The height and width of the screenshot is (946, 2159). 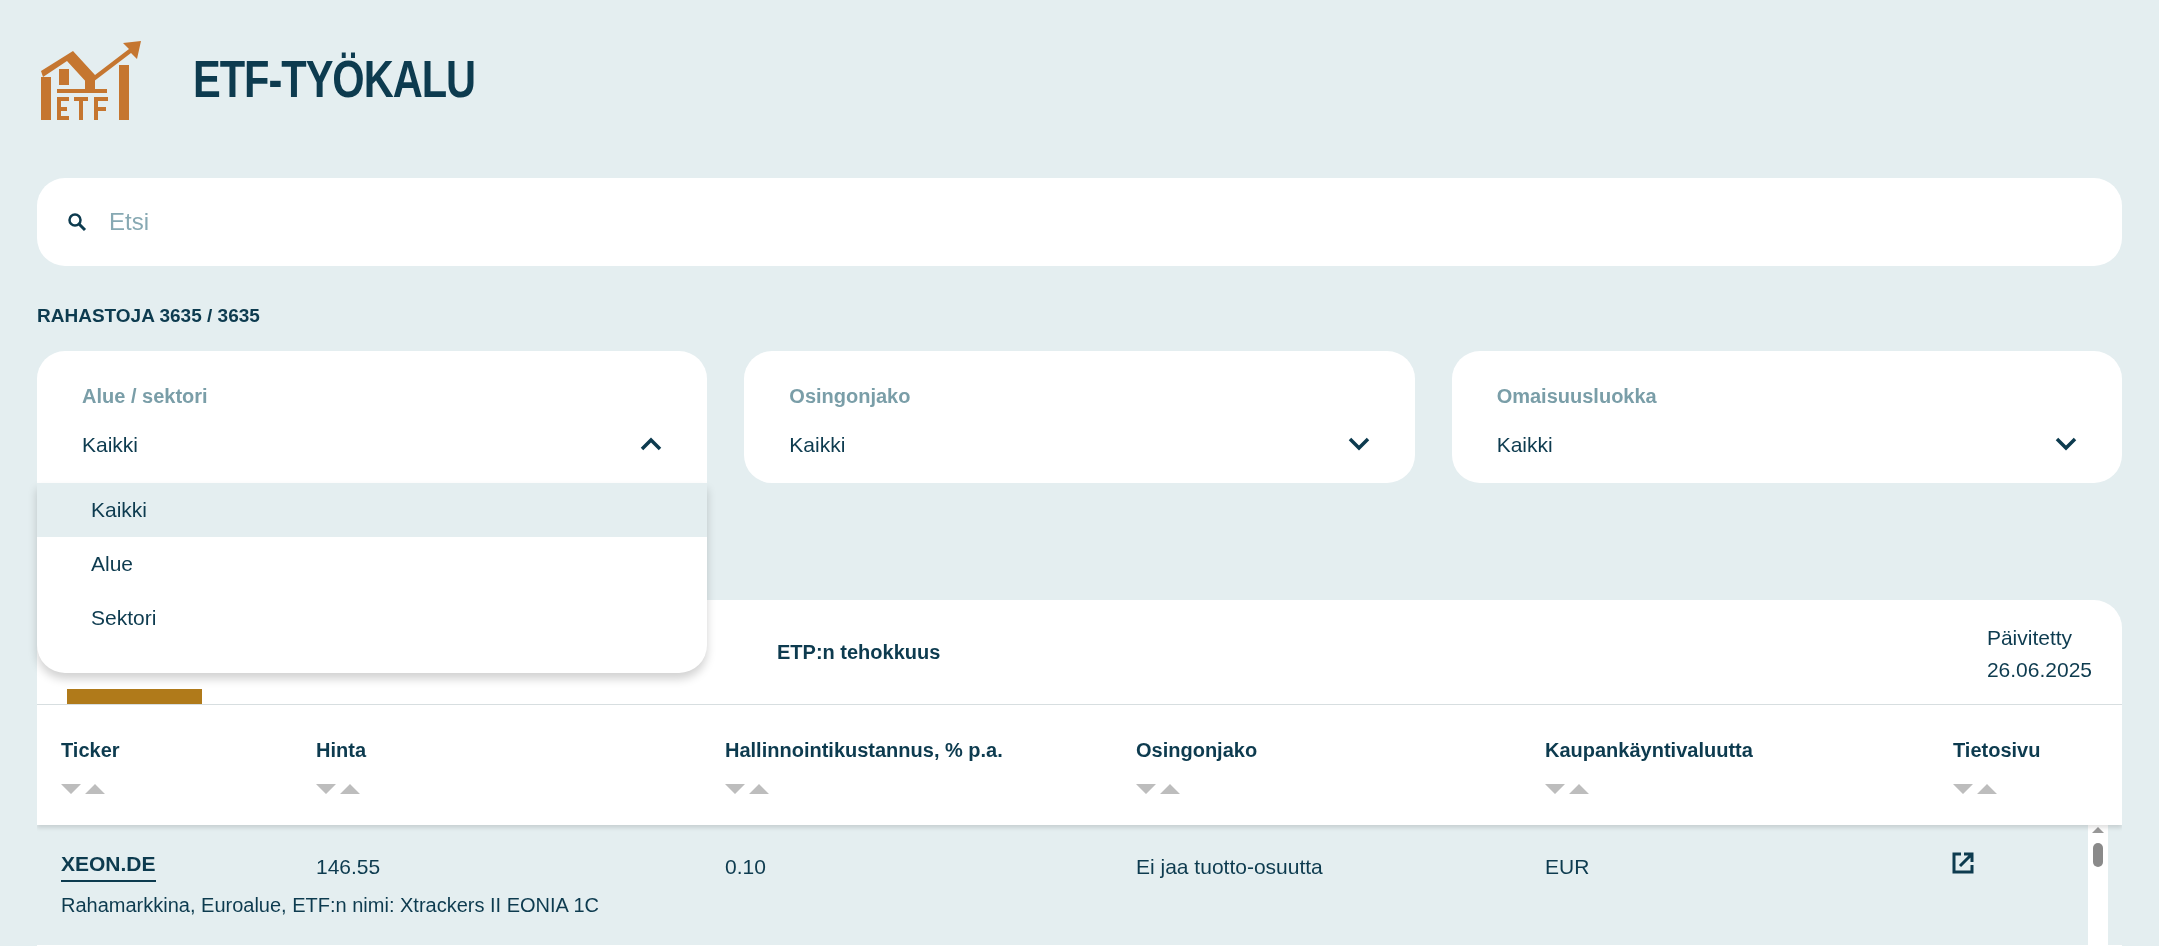 What do you see at coordinates (372, 563) in the screenshot?
I see `dropdown-option: Alue` at bounding box center [372, 563].